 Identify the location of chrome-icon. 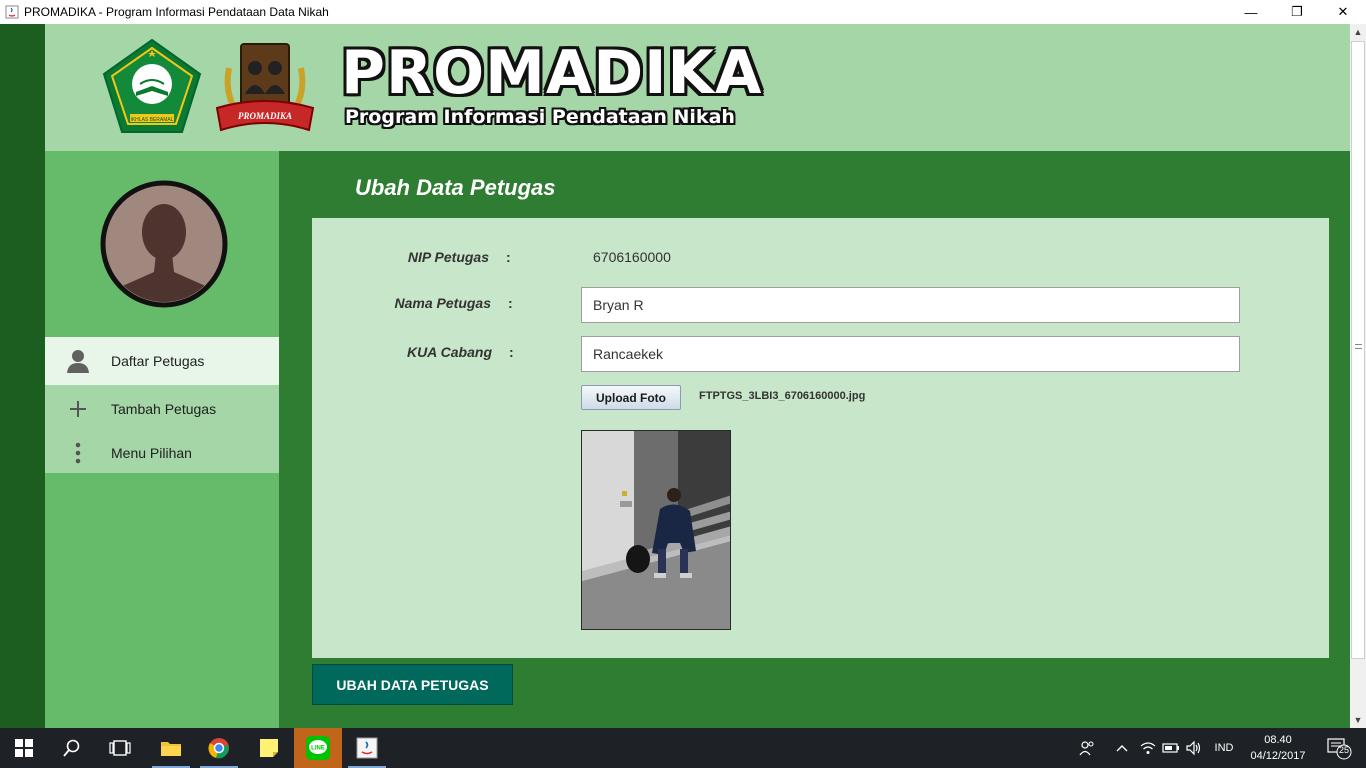
(218, 748).